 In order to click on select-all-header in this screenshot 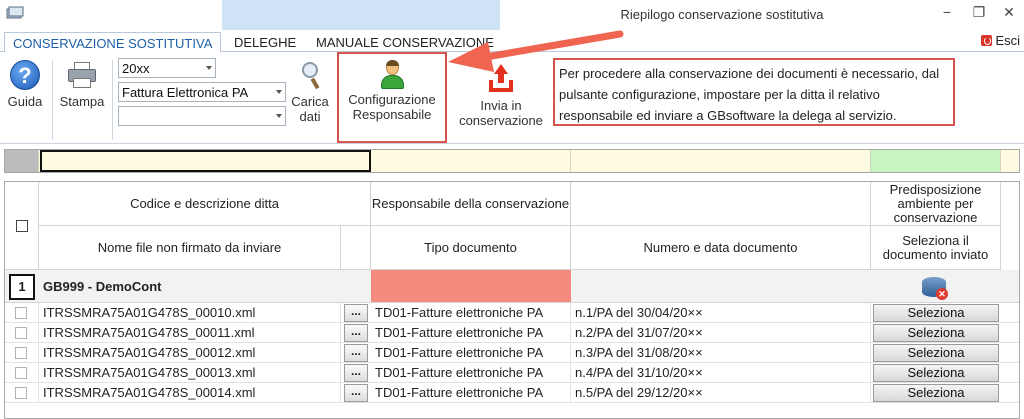, I will do `click(22, 226)`.